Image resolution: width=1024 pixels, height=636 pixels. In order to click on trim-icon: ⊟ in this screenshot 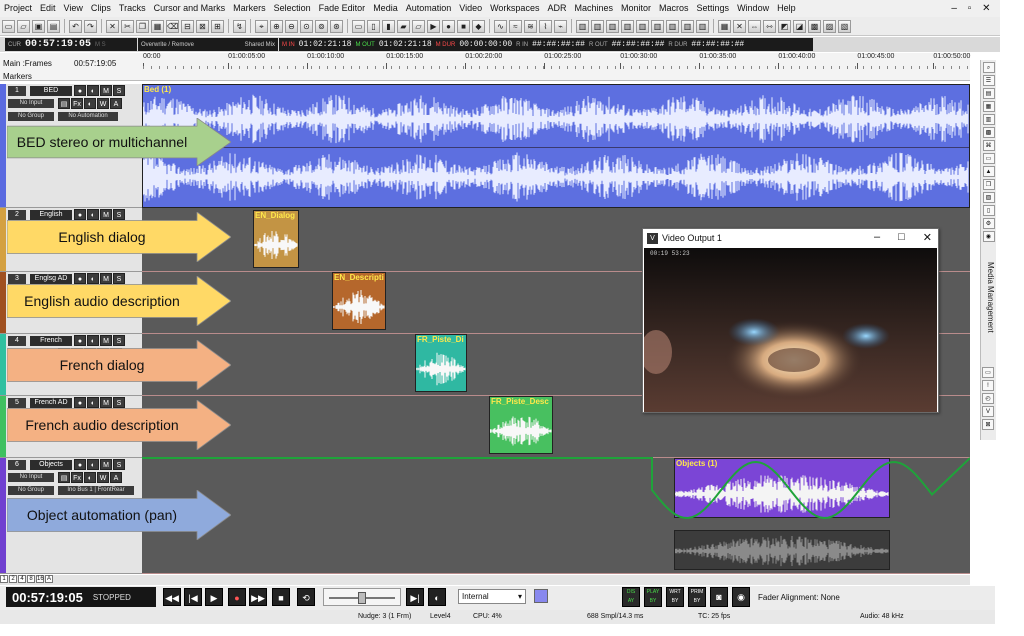, I will do `click(187, 26)`.